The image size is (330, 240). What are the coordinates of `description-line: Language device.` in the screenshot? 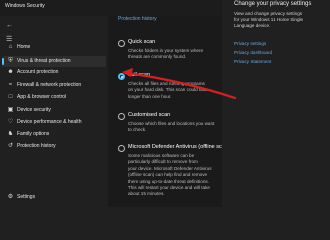 It's located at (252, 25).